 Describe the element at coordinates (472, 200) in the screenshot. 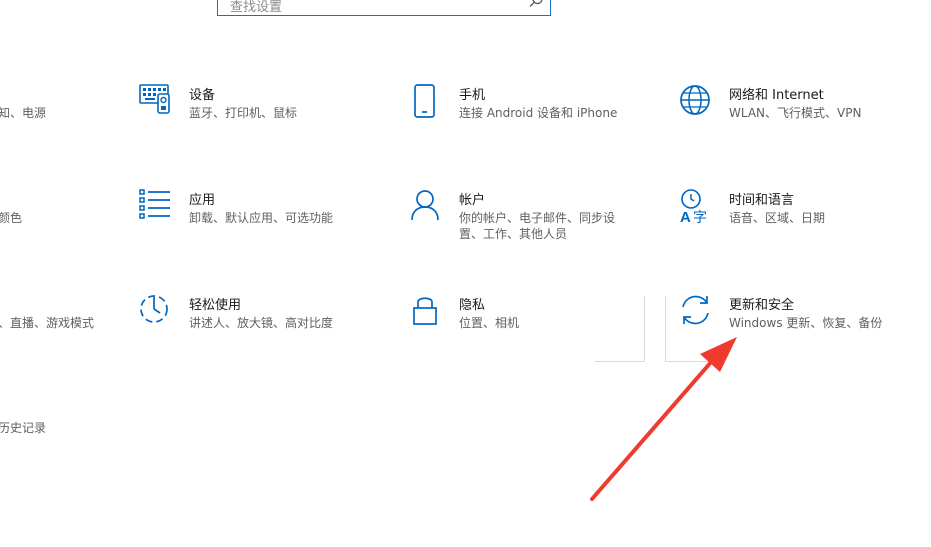

I see `tile-title: 帐户` at that location.